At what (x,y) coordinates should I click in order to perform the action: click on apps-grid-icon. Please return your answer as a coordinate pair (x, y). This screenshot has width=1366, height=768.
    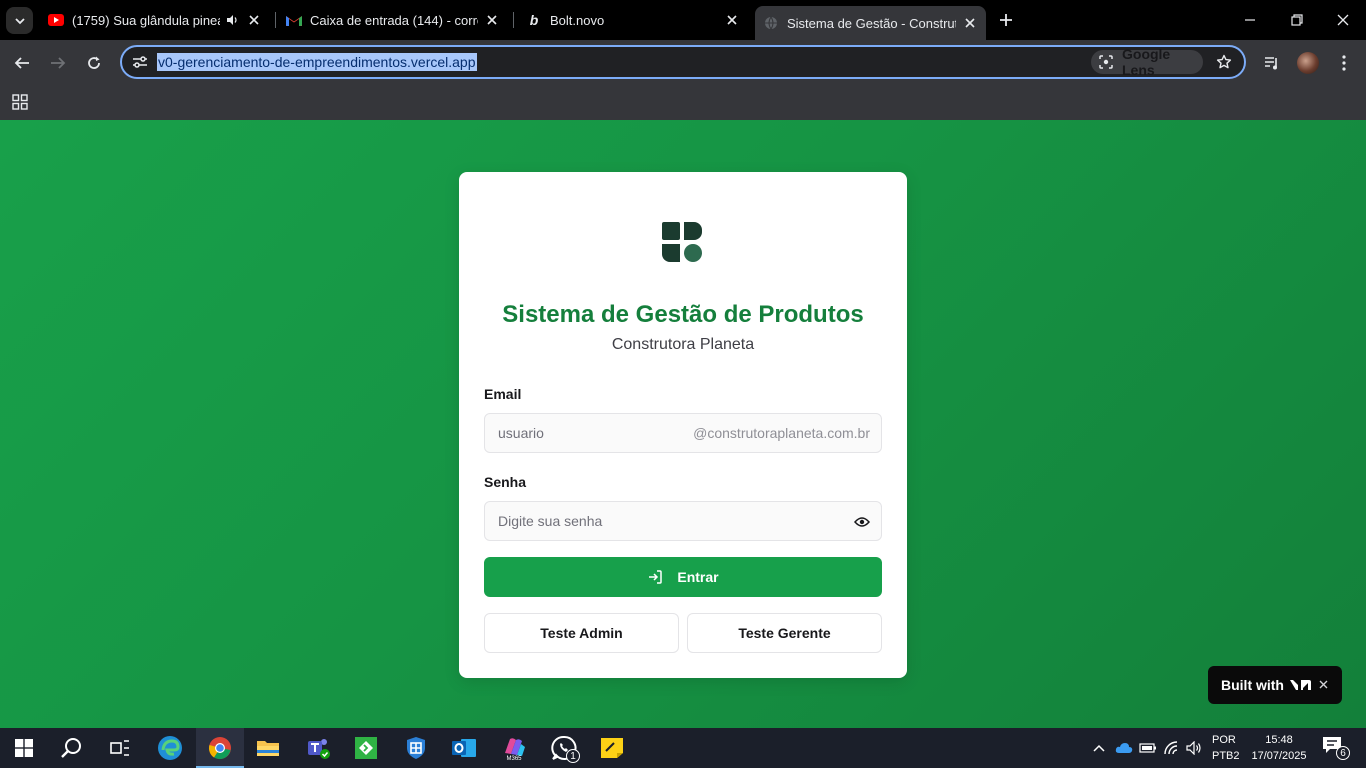
    Looking at the image, I should click on (20, 102).